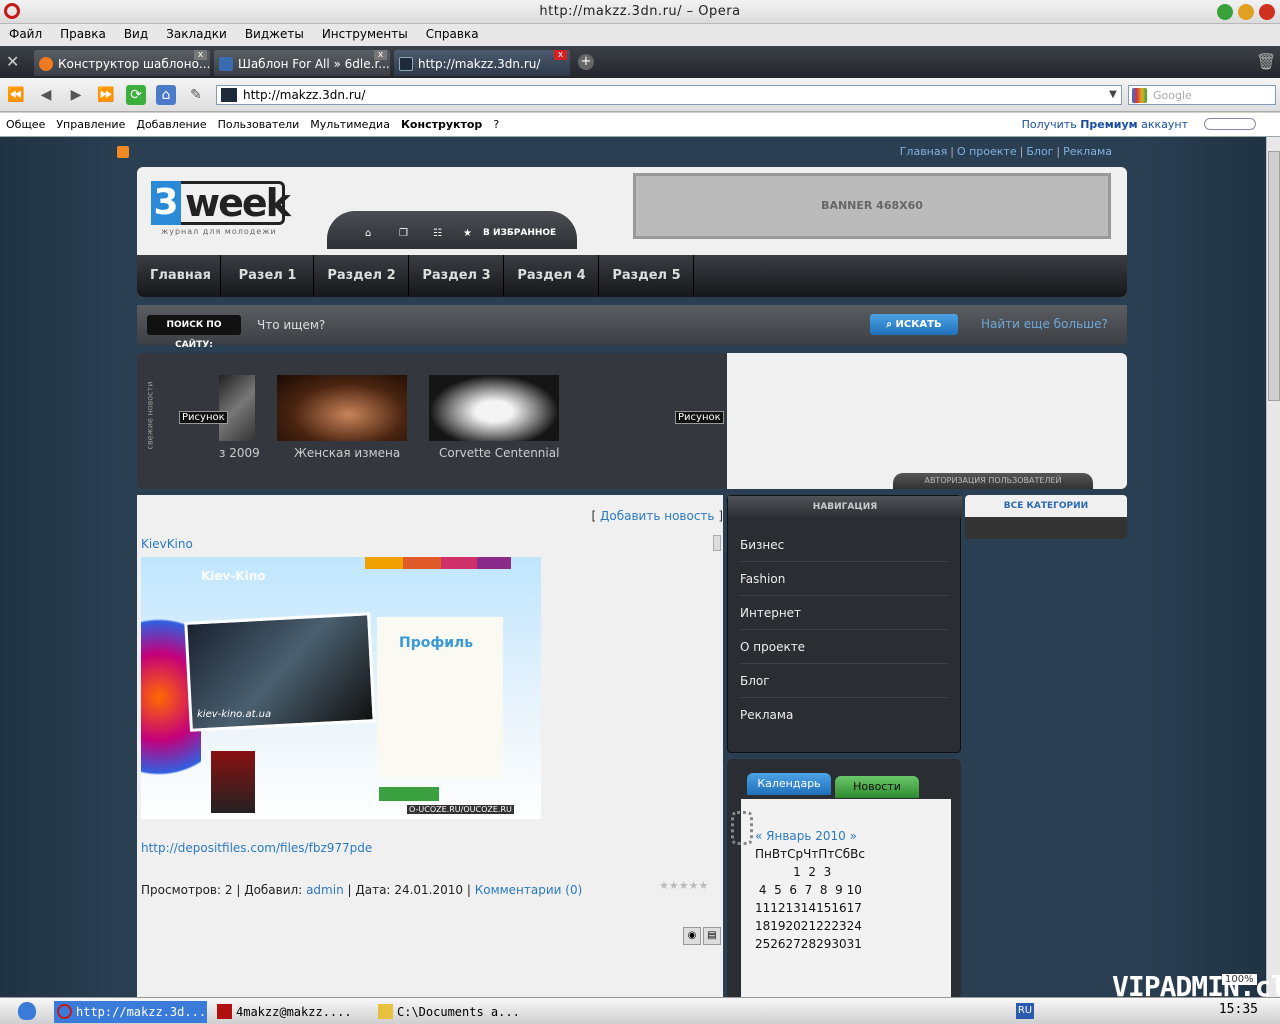 The height and width of the screenshot is (1024, 1280). Describe the element at coordinates (559, 325) in the screenshot. I see `site-search-input: Что ищем?` at that location.